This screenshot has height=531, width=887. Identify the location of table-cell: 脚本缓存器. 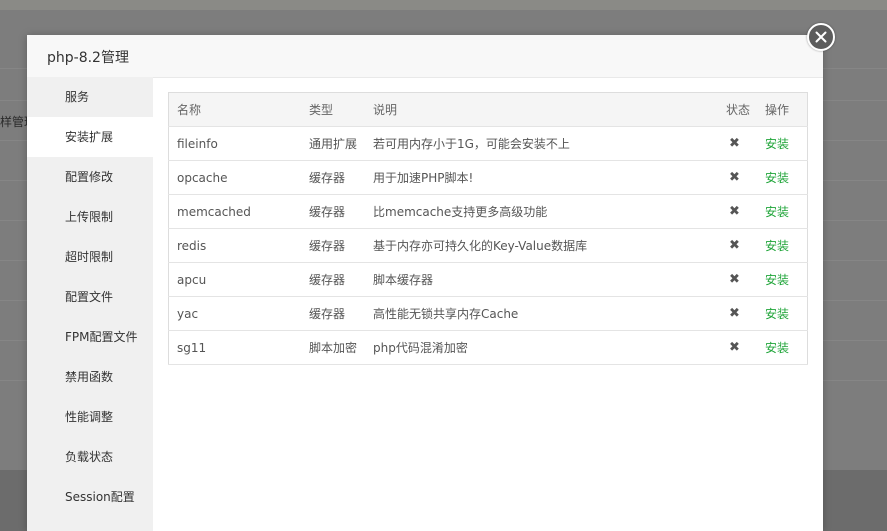
(541, 279).